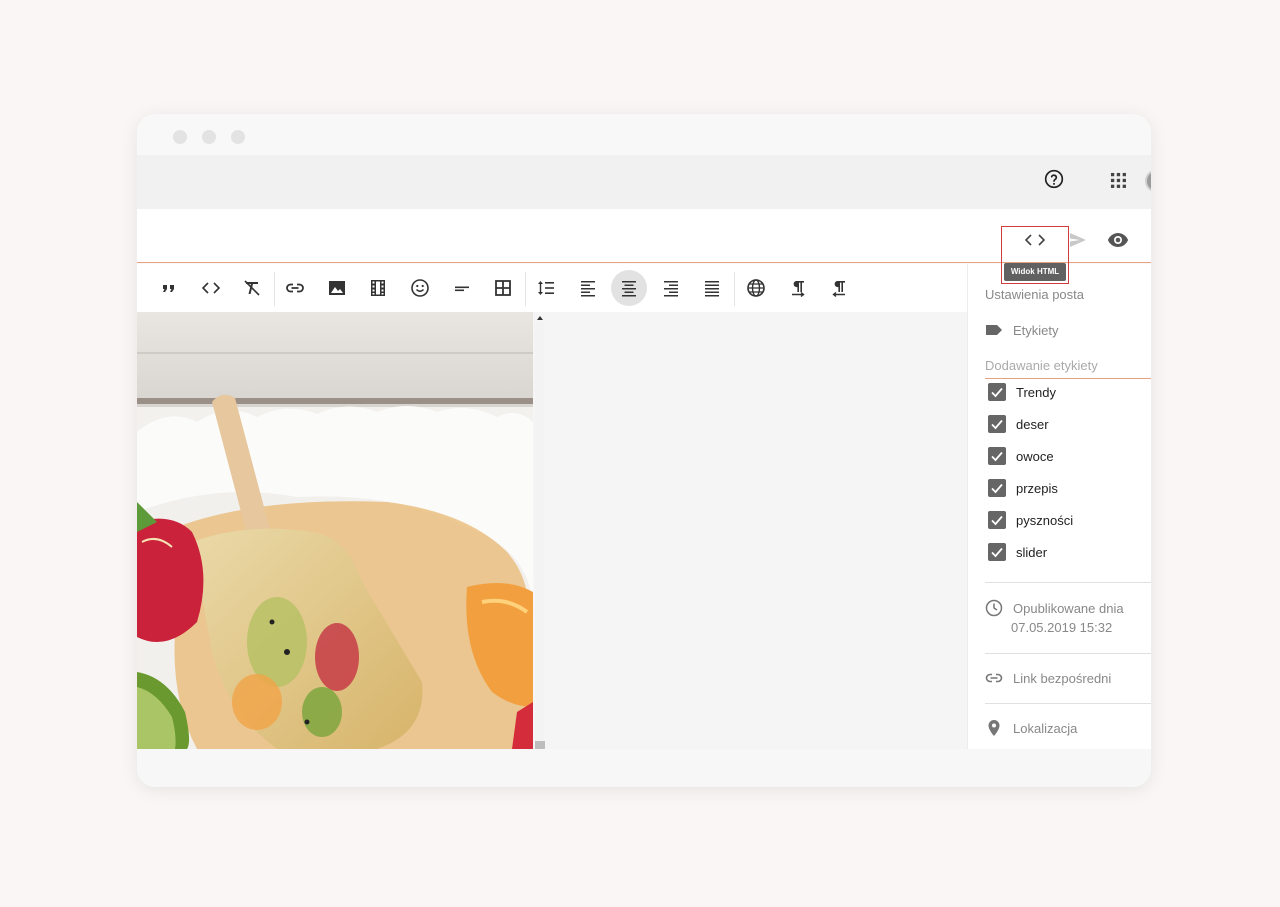  Describe the element at coordinates (1032, 552) in the screenshot. I see `tag-label: slider` at that location.